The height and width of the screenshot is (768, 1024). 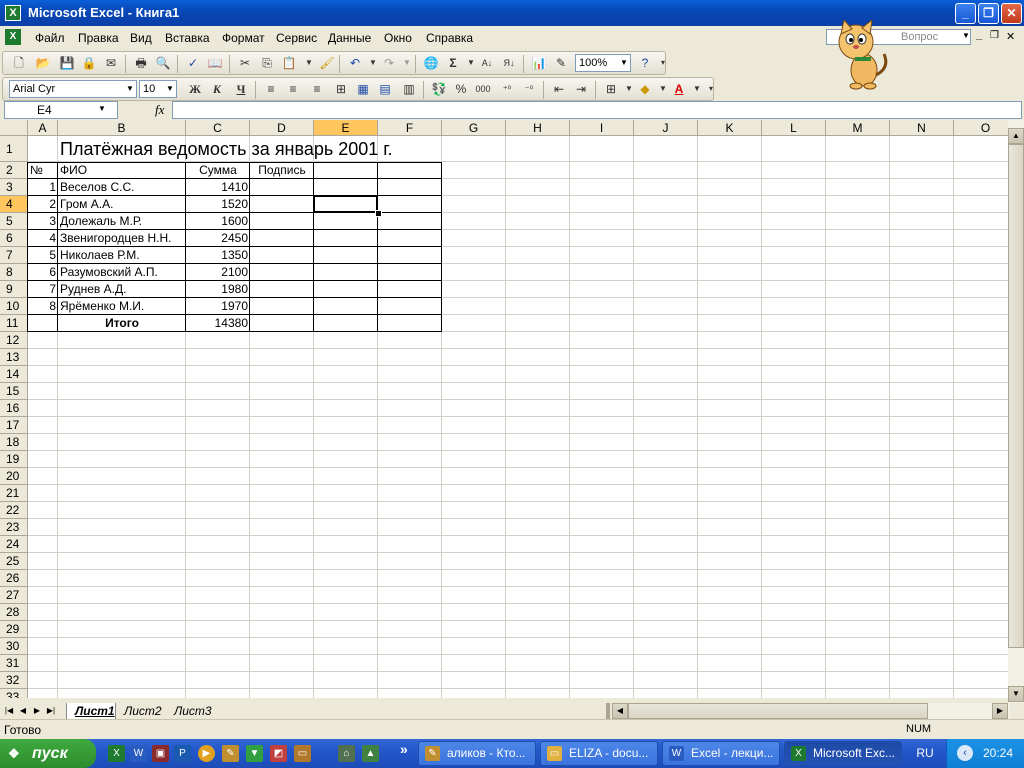 I want to click on align-right-icon: ≡, so click(x=317, y=89).